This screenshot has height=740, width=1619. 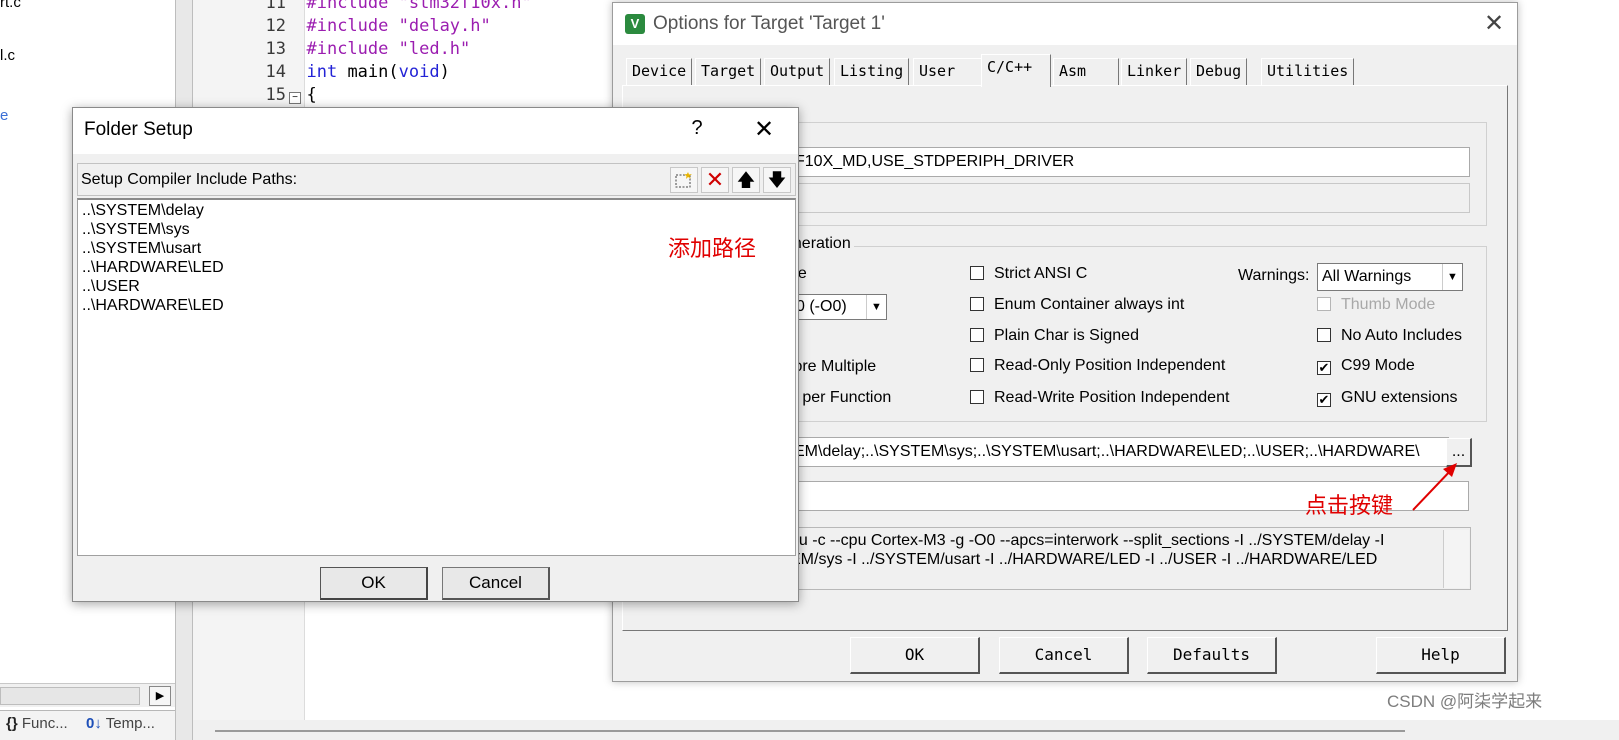 What do you see at coordinates (138, 129) in the screenshot?
I see `dialog-title: Folder Setup` at bounding box center [138, 129].